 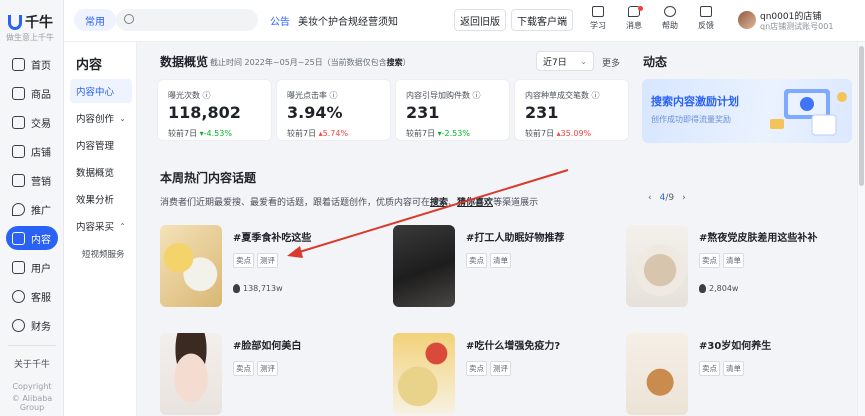 I want to click on subnav-child-short-video: 短视频服务, so click(x=103, y=254).